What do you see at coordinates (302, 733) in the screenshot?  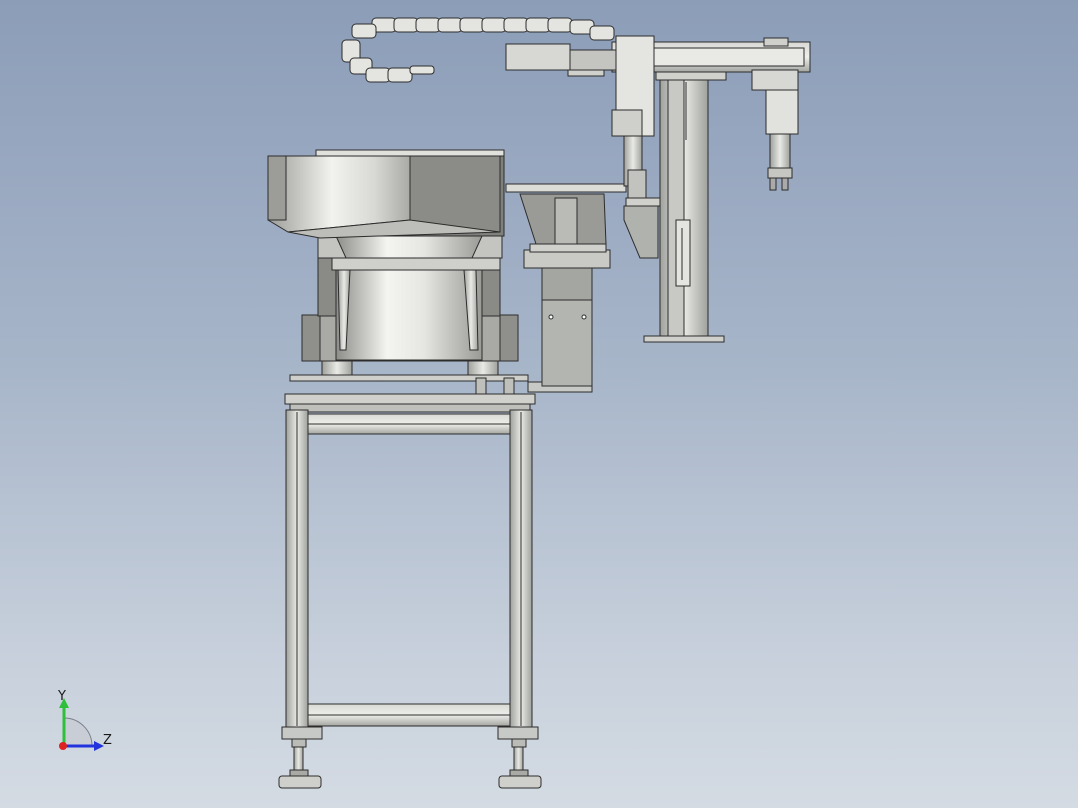 I see `leg-foot-plate-left` at bounding box center [302, 733].